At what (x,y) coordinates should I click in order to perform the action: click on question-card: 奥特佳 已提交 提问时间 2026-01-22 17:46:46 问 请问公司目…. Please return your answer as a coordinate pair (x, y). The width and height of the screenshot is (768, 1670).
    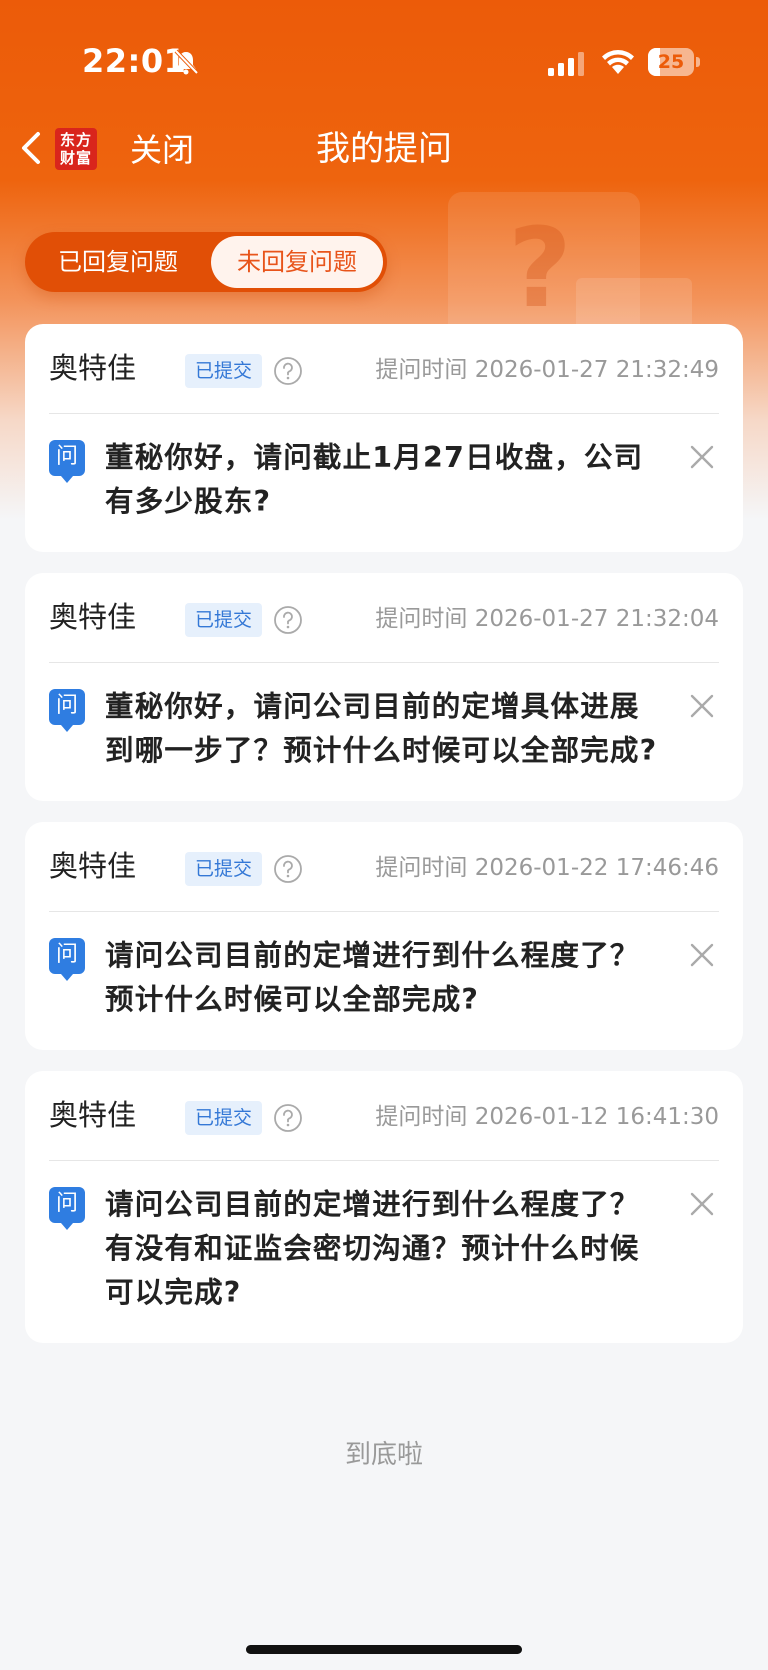
    Looking at the image, I should click on (384, 936).